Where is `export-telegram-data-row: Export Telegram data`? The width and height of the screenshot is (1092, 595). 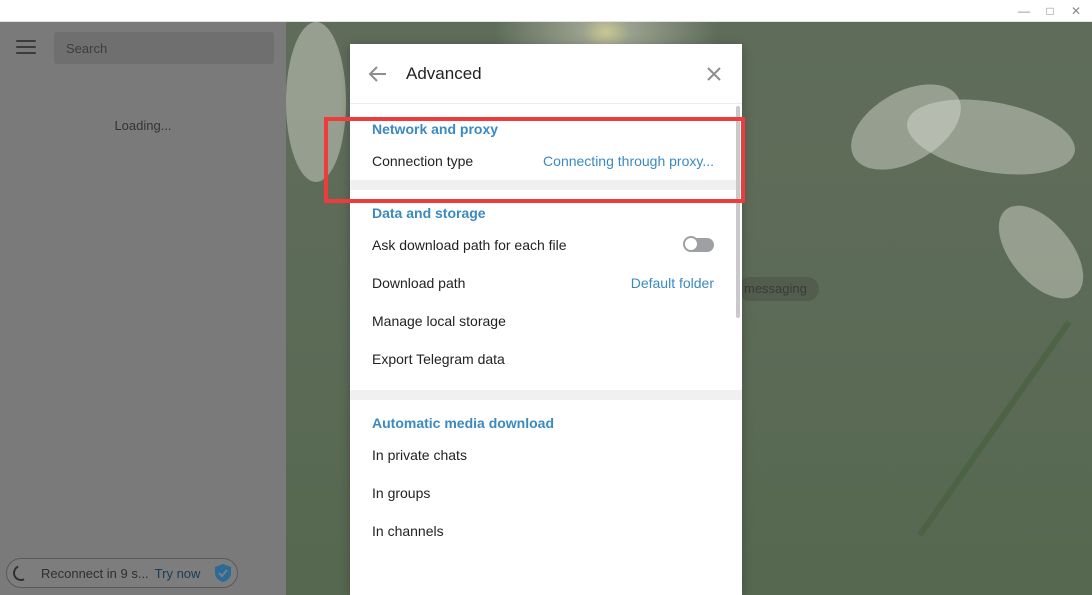
export-telegram-data-row: Export Telegram data is located at coordinates (546, 359).